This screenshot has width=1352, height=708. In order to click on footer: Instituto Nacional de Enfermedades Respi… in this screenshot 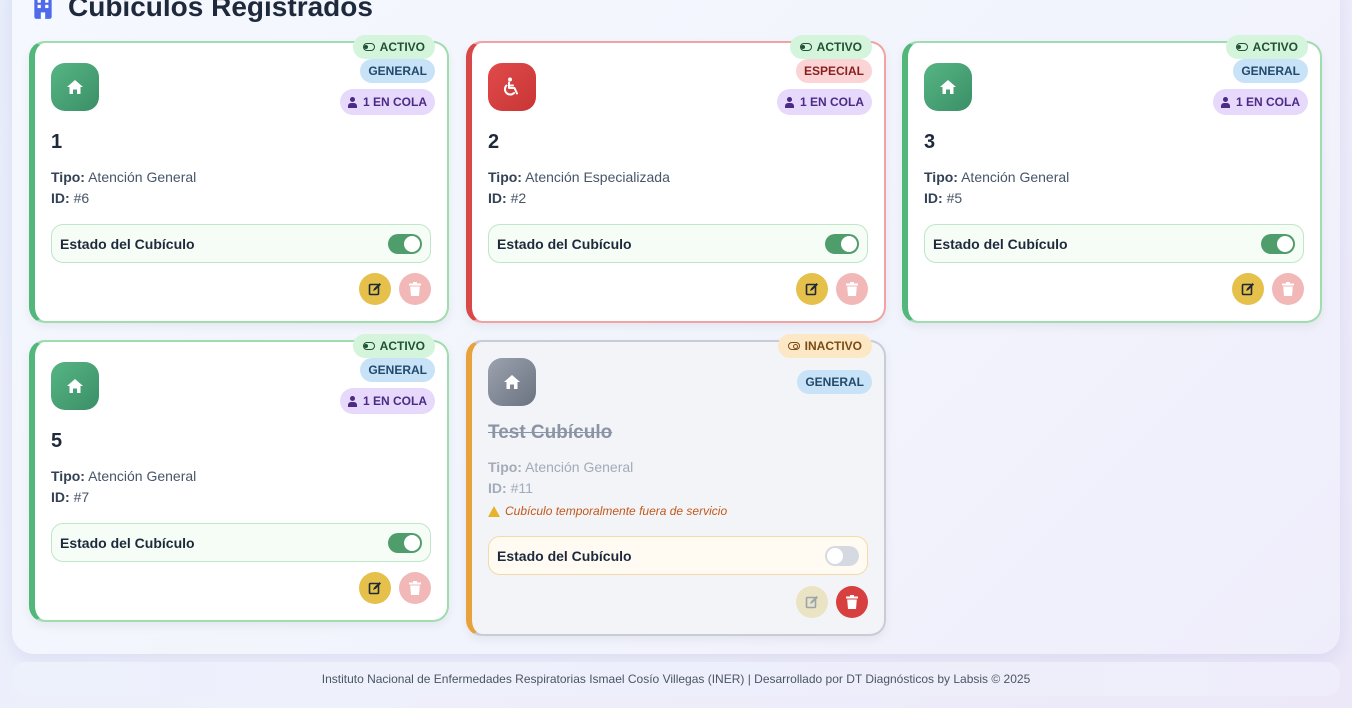, I will do `click(676, 679)`.